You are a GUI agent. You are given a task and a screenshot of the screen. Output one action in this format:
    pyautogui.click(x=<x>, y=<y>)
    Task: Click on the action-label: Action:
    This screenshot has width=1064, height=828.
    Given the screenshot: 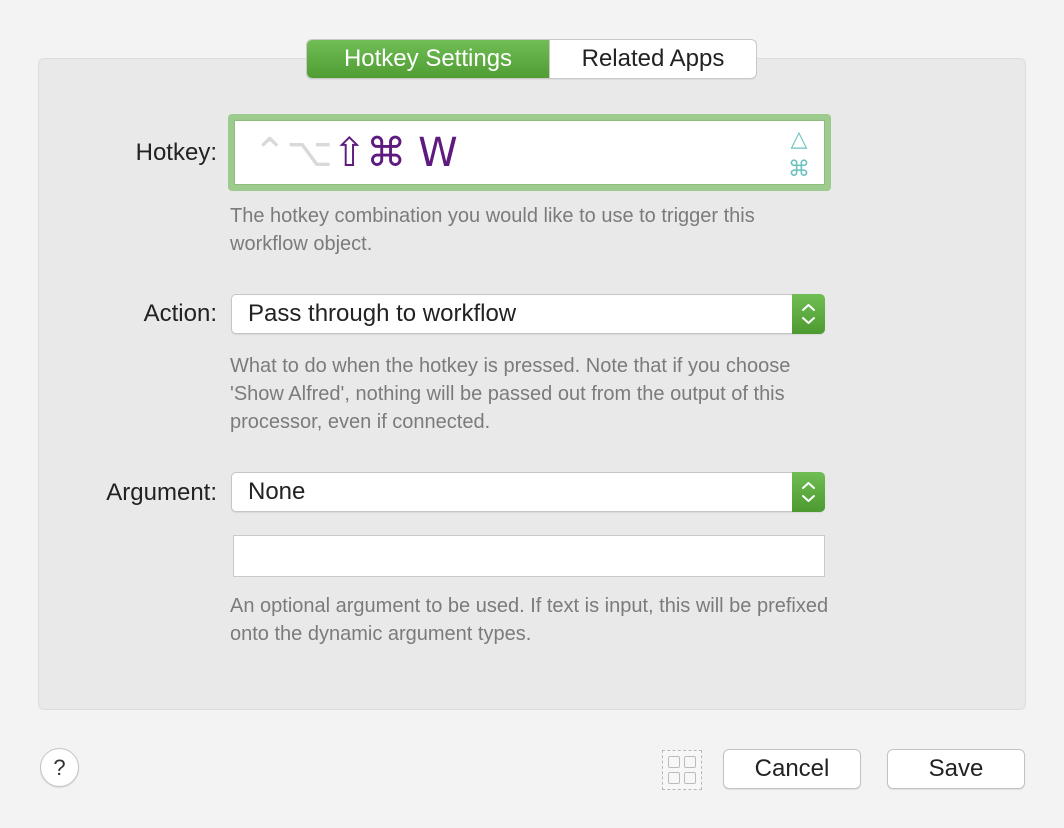 What is the action you would take?
    pyautogui.click(x=180, y=313)
    